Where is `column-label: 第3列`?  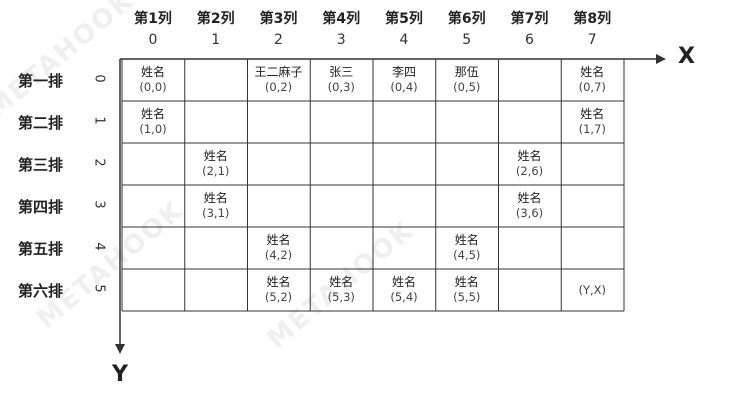
column-label: 第3列 is located at coordinates (278, 19).